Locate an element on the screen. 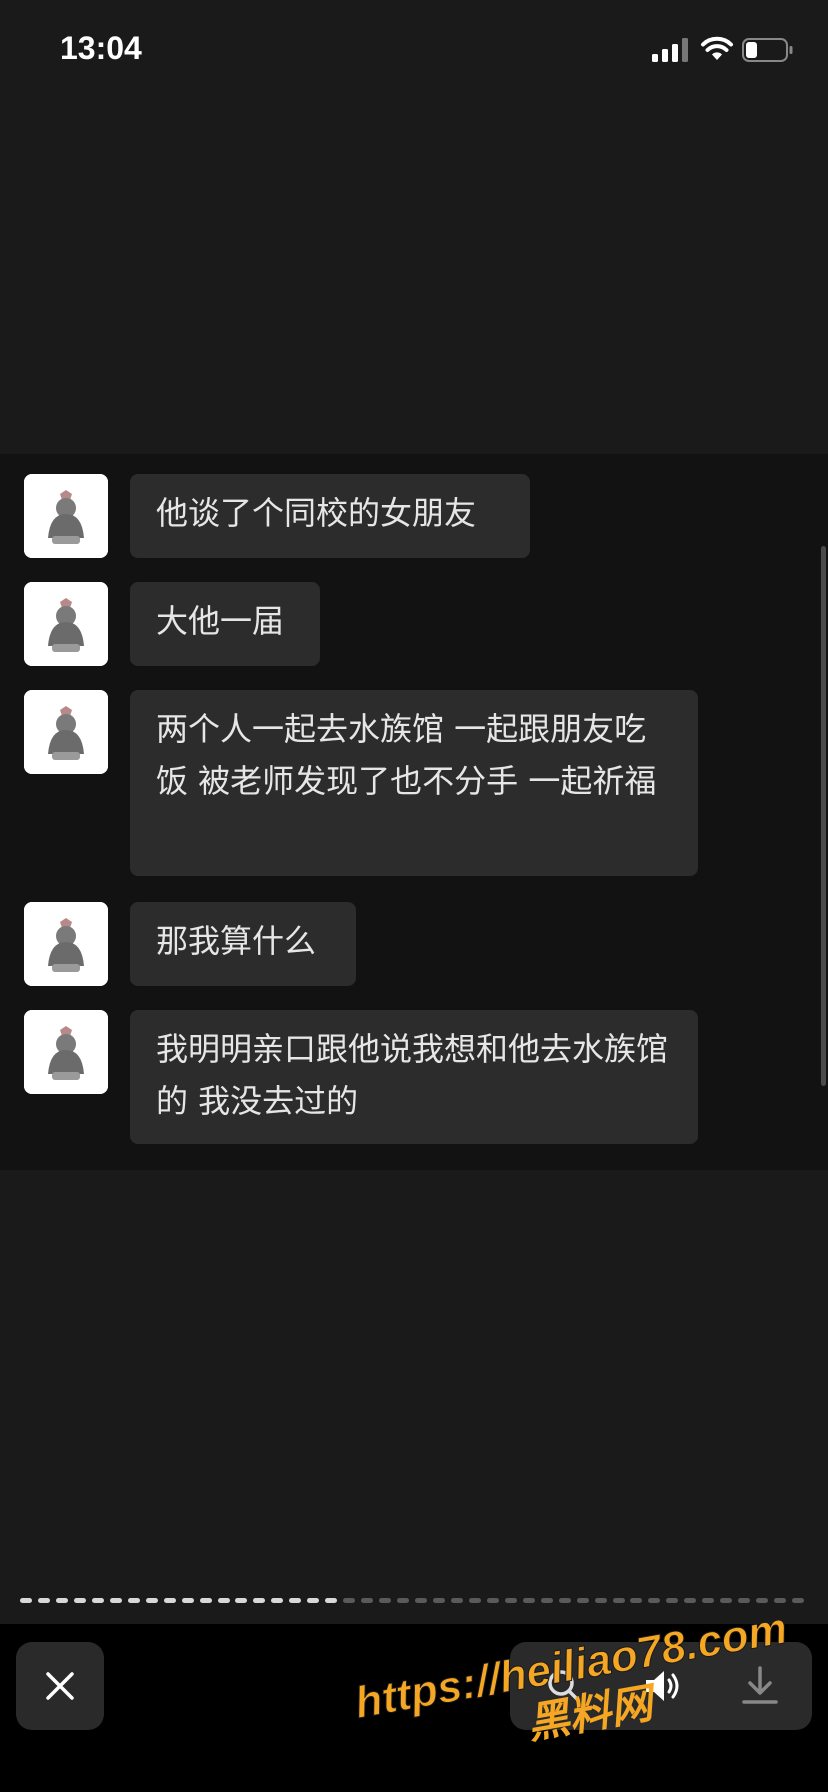 The image size is (828, 1792). message-bubble: 他谈了个同校的女朋友 is located at coordinates (330, 516).